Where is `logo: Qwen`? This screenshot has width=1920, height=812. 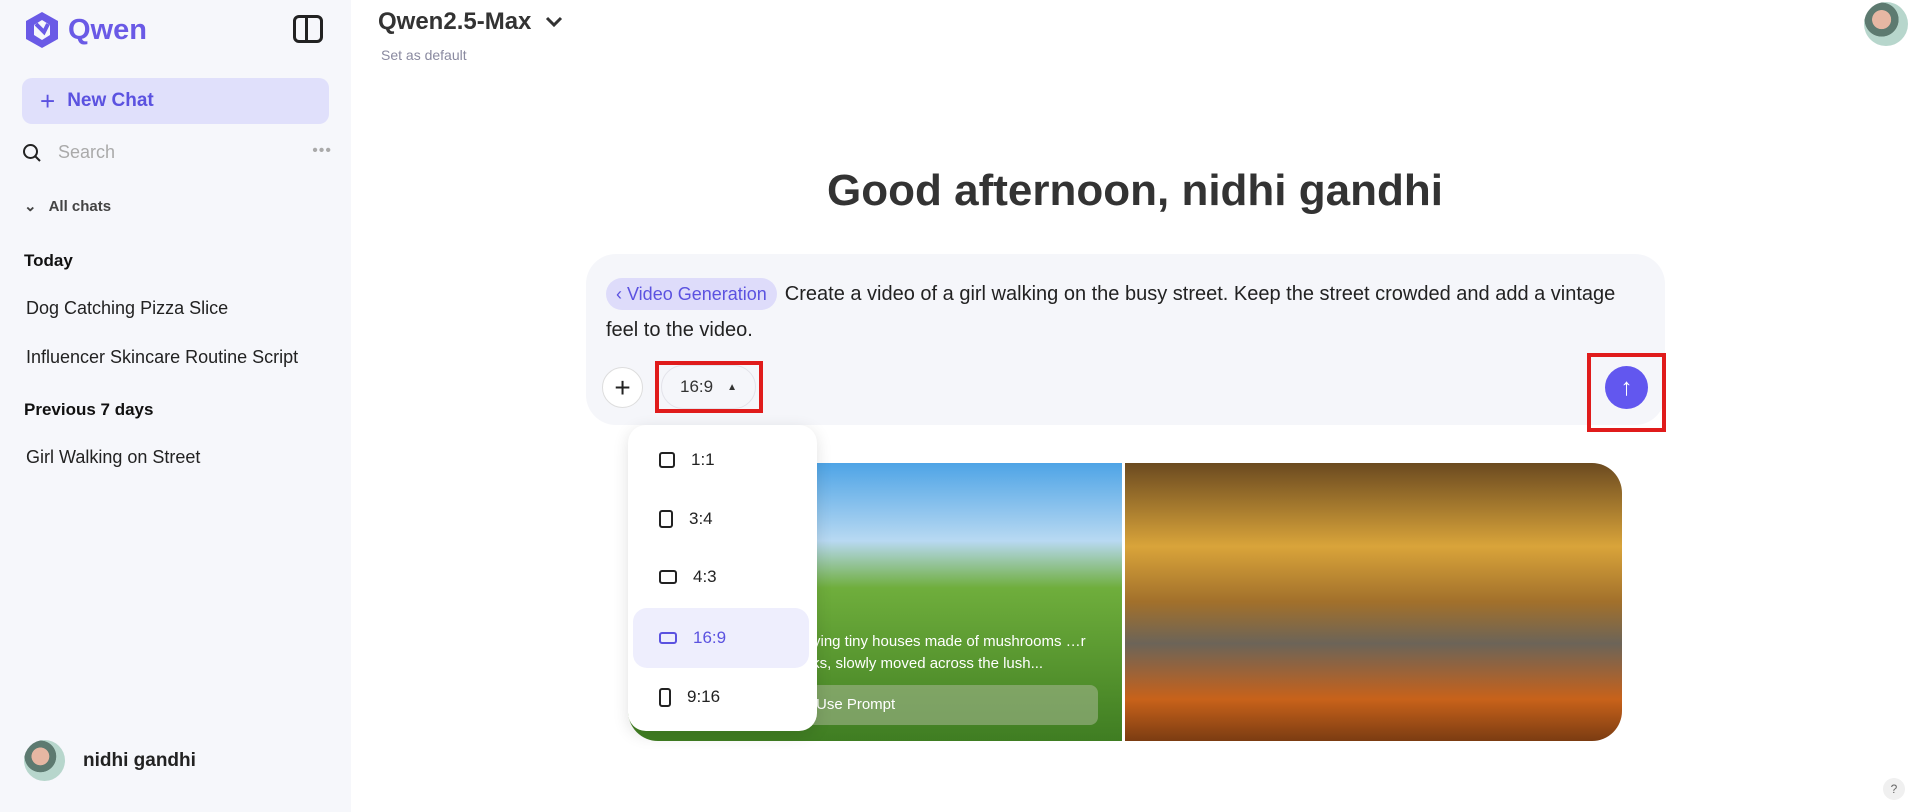 logo: Qwen is located at coordinates (84, 30).